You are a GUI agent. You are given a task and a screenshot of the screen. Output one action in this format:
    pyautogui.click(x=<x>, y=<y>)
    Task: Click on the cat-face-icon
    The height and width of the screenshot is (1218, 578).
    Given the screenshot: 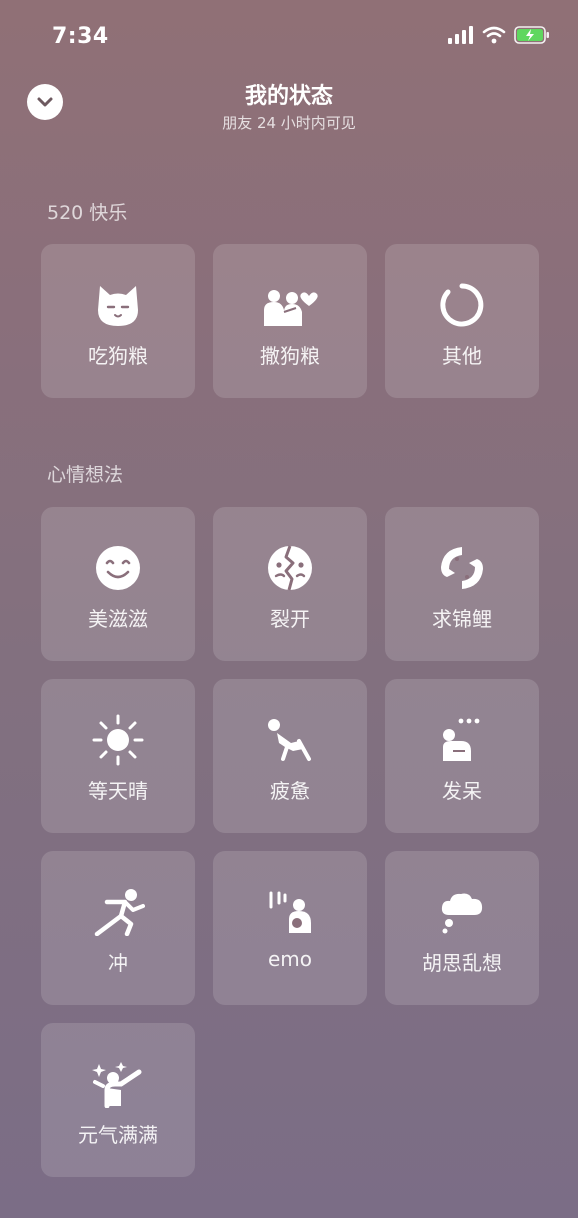 What is the action you would take?
    pyautogui.click(x=118, y=306)
    